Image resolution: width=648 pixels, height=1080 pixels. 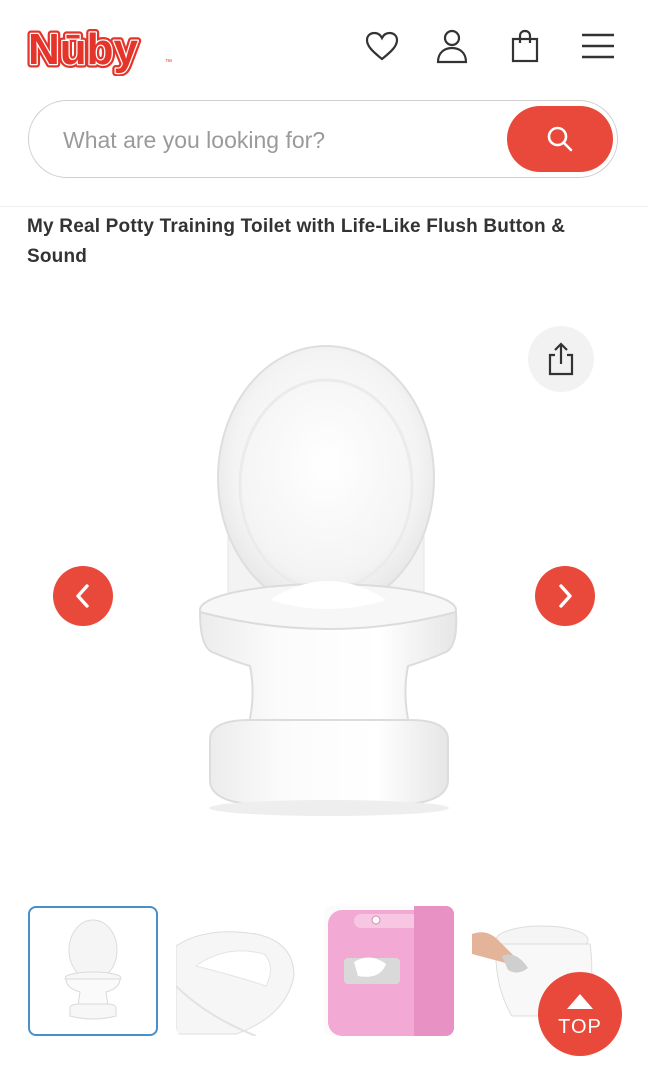 I want to click on wishlist-heart-icon, so click(x=382, y=46).